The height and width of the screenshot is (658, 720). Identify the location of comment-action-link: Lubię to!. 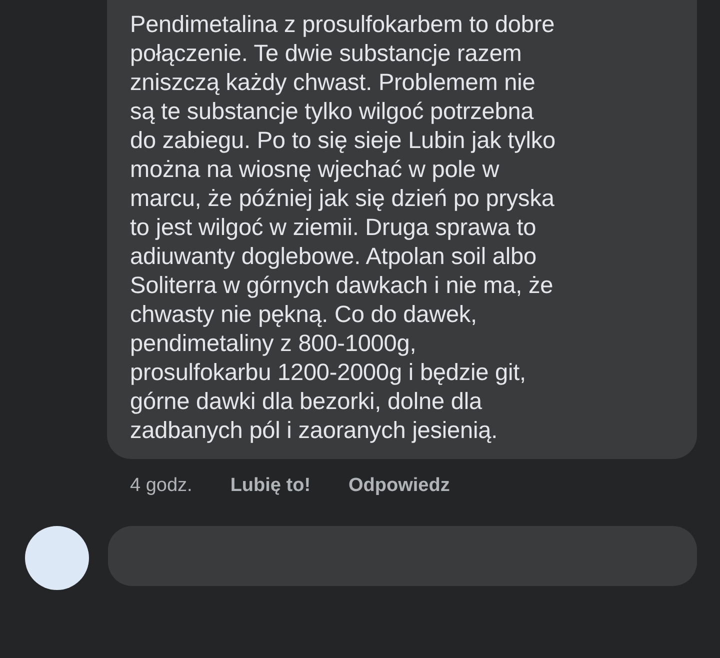
(270, 486).